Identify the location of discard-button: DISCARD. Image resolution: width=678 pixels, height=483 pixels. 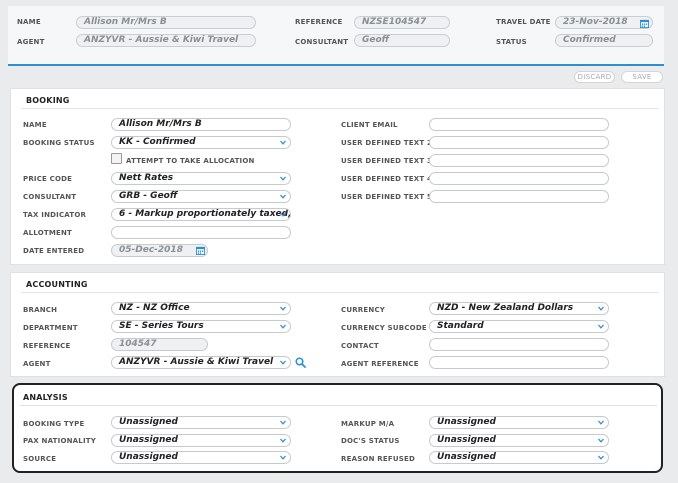
(594, 77).